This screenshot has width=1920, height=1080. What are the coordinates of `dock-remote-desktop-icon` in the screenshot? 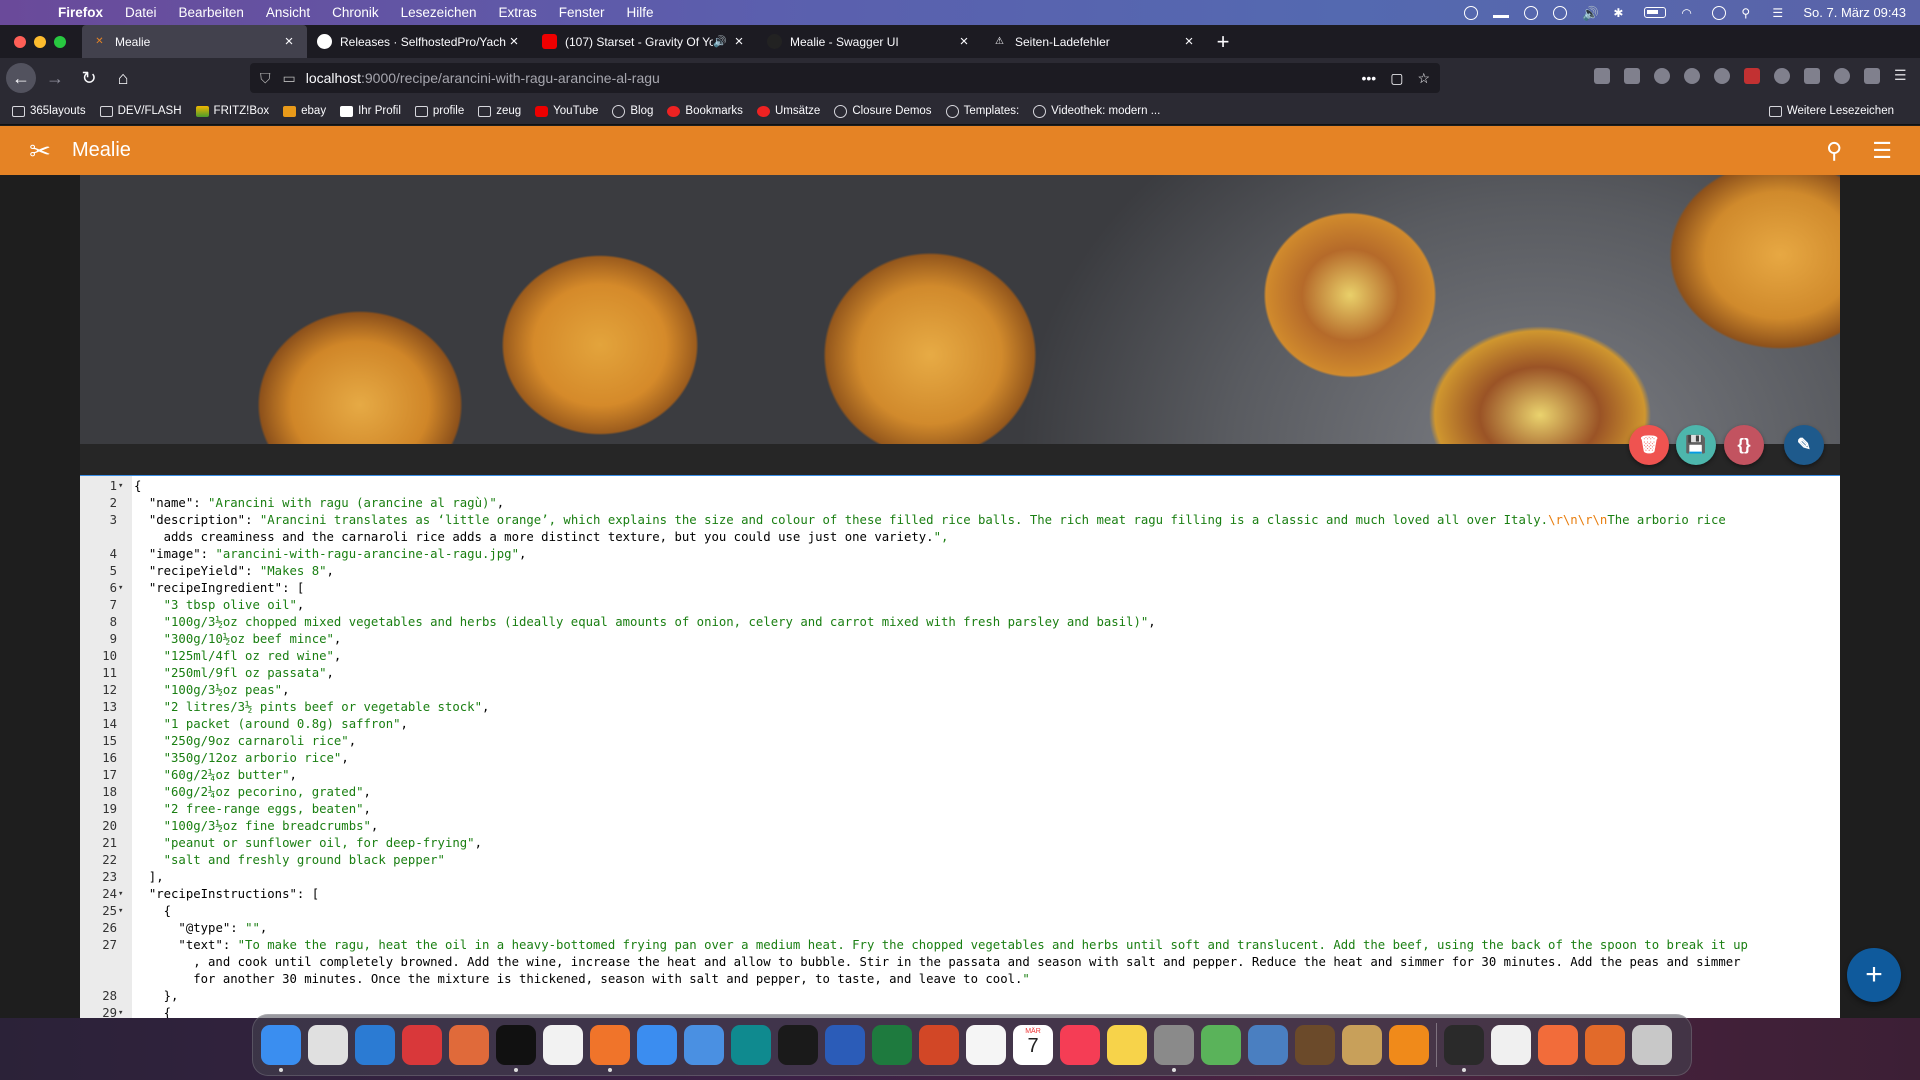 It's located at (422, 1045).